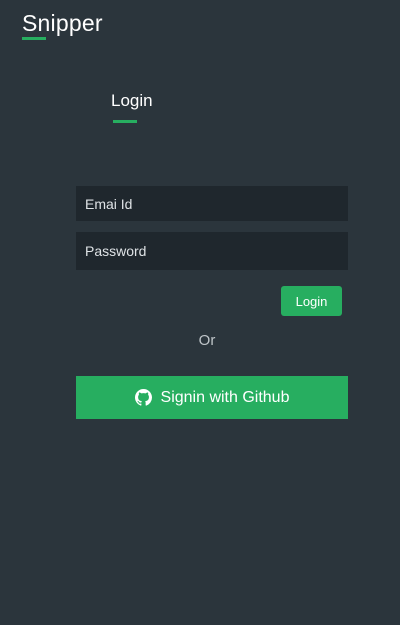 Image resolution: width=400 pixels, height=625 pixels. I want to click on login-button: Login, so click(311, 301).